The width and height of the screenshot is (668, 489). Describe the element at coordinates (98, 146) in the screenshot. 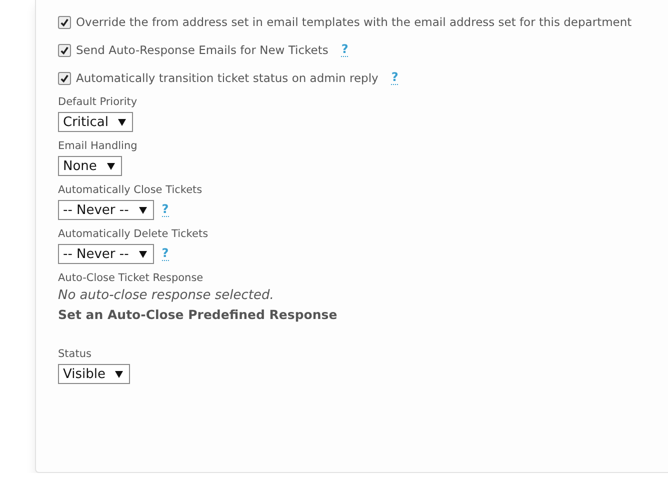

I see `field-label: Email Handling` at that location.